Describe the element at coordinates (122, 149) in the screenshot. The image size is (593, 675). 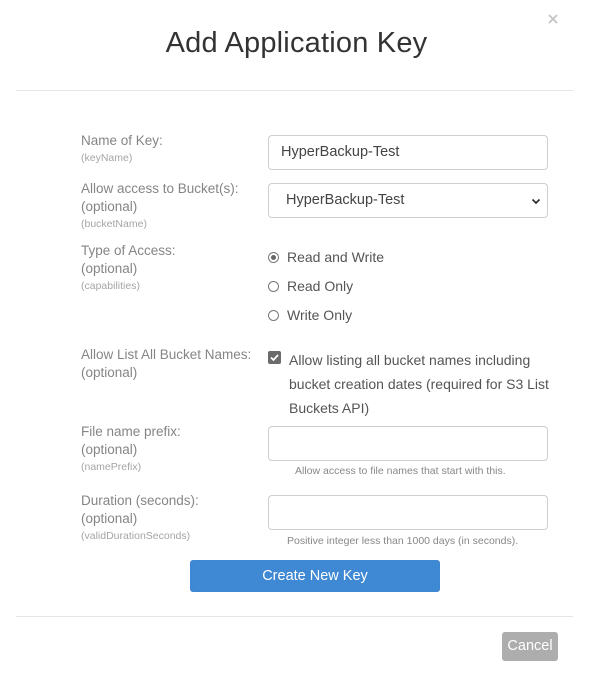
I see `key-name-label-group: Name of Key: (keyName)` at that location.